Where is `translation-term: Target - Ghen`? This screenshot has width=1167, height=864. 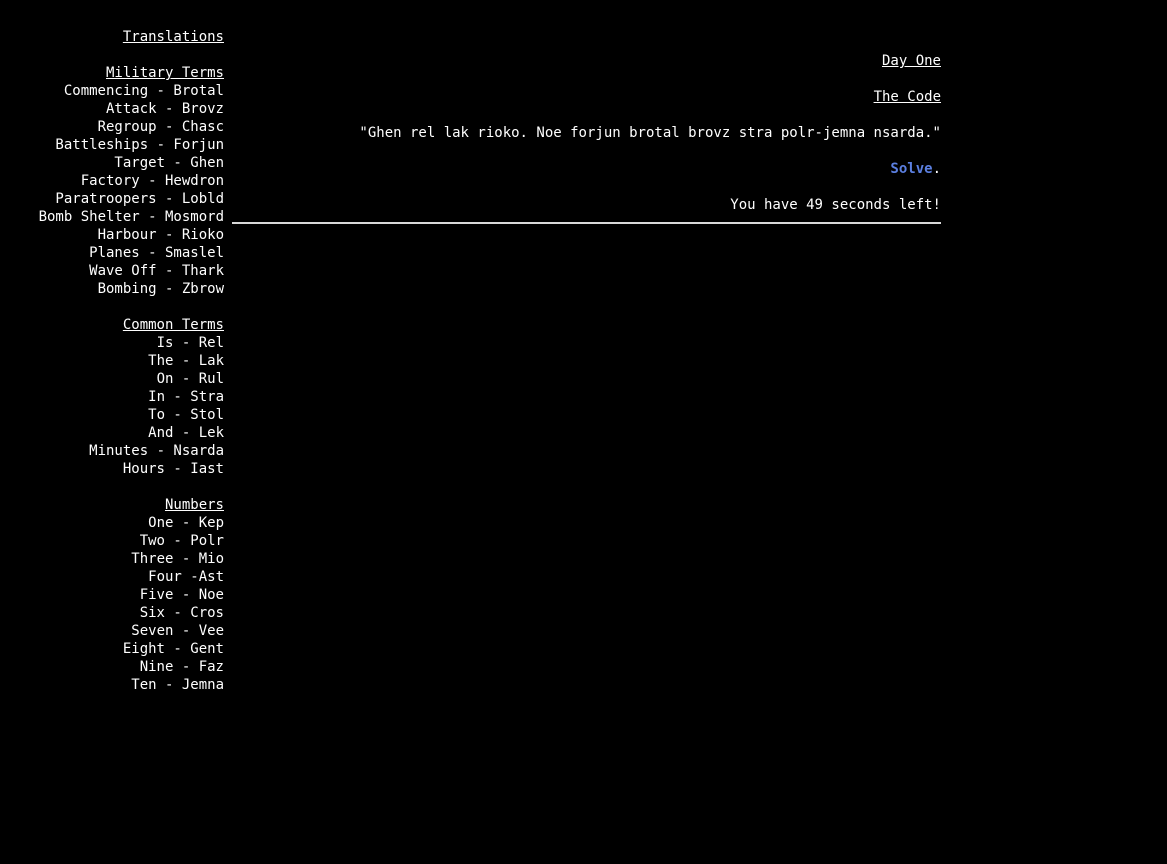
translation-term: Target - Ghen is located at coordinates (169, 163).